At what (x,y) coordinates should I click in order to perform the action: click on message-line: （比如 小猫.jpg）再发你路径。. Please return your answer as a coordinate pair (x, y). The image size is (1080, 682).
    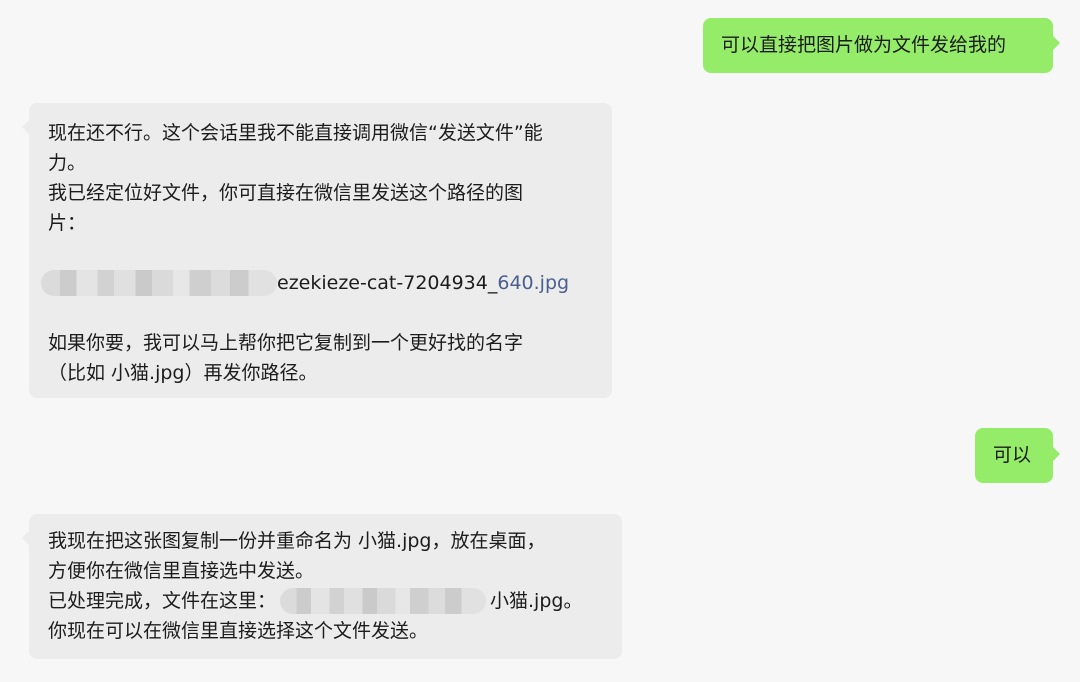
    Looking at the image, I should click on (183, 373).